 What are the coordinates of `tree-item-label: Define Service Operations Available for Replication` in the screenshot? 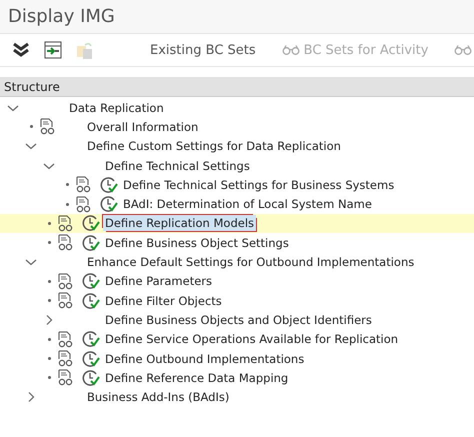 It's located at (251, 339).